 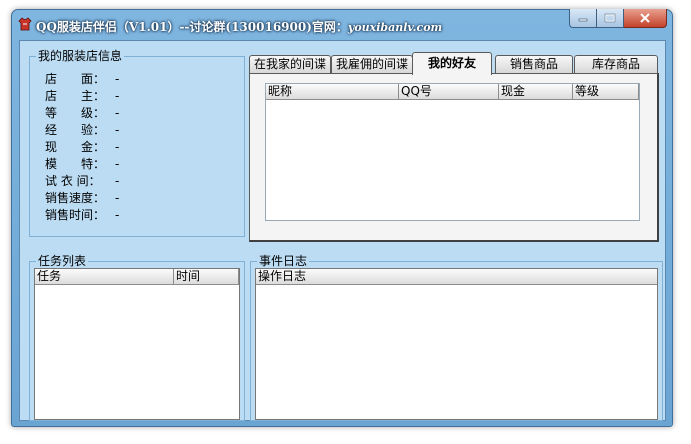 I want to click on info-row-sales-speed: 销售速度： -, so click(x=82, y=198).